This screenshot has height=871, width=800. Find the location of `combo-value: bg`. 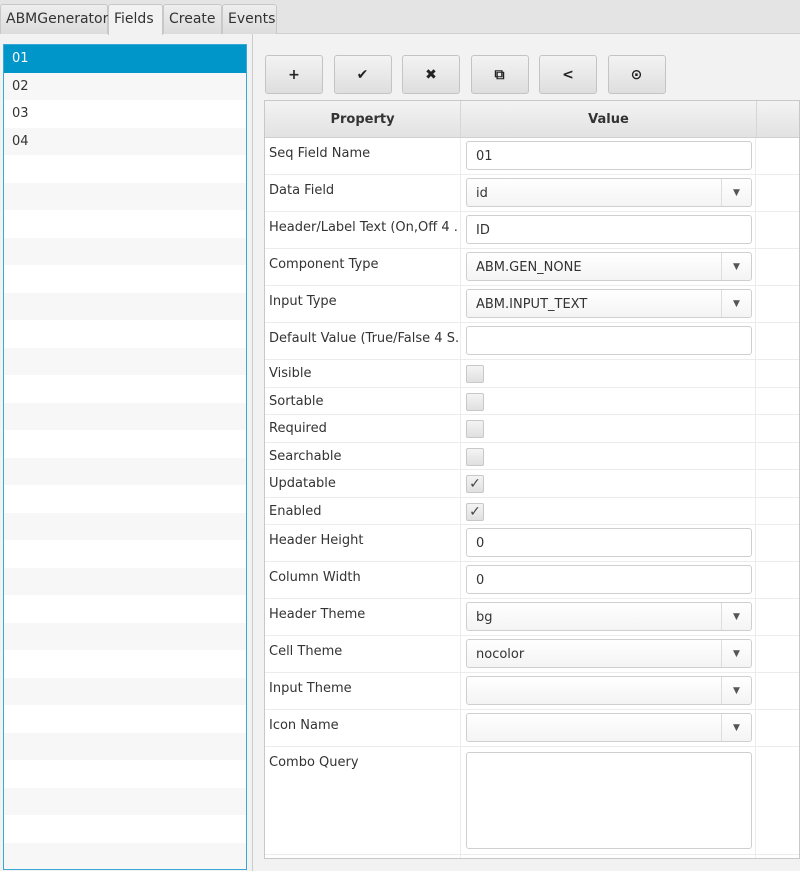

combo-value: bg is located at coordinates (484, 617).